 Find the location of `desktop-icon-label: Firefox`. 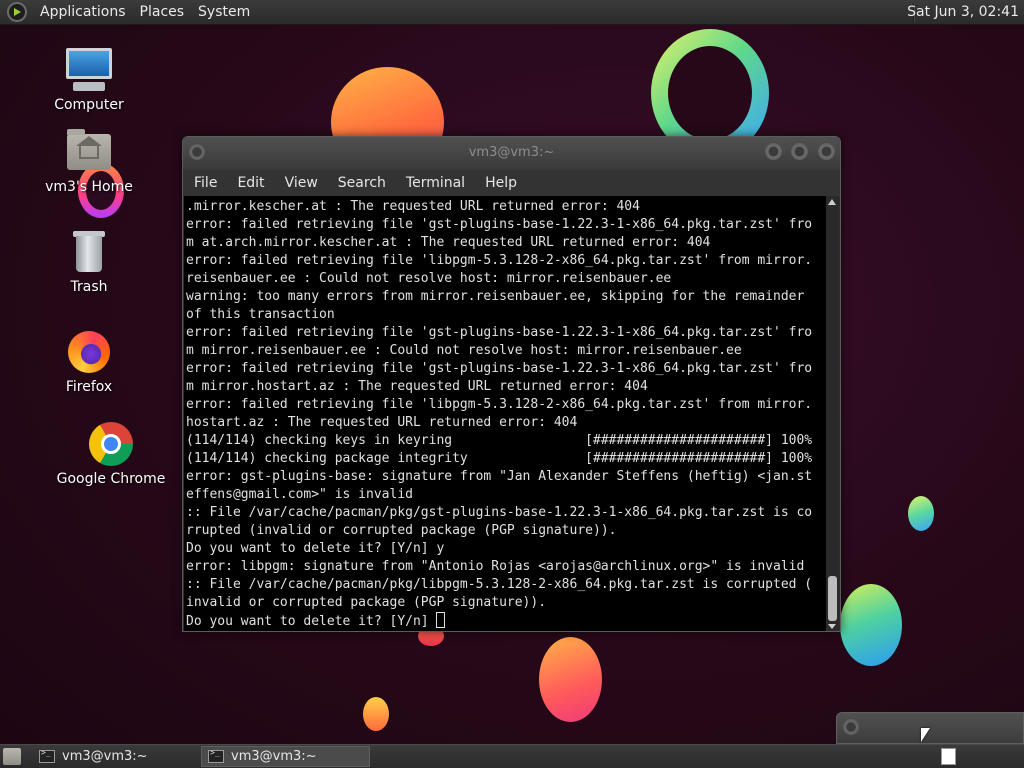

desktop-icon-label: Firefox is located at coordinates (89, 387).